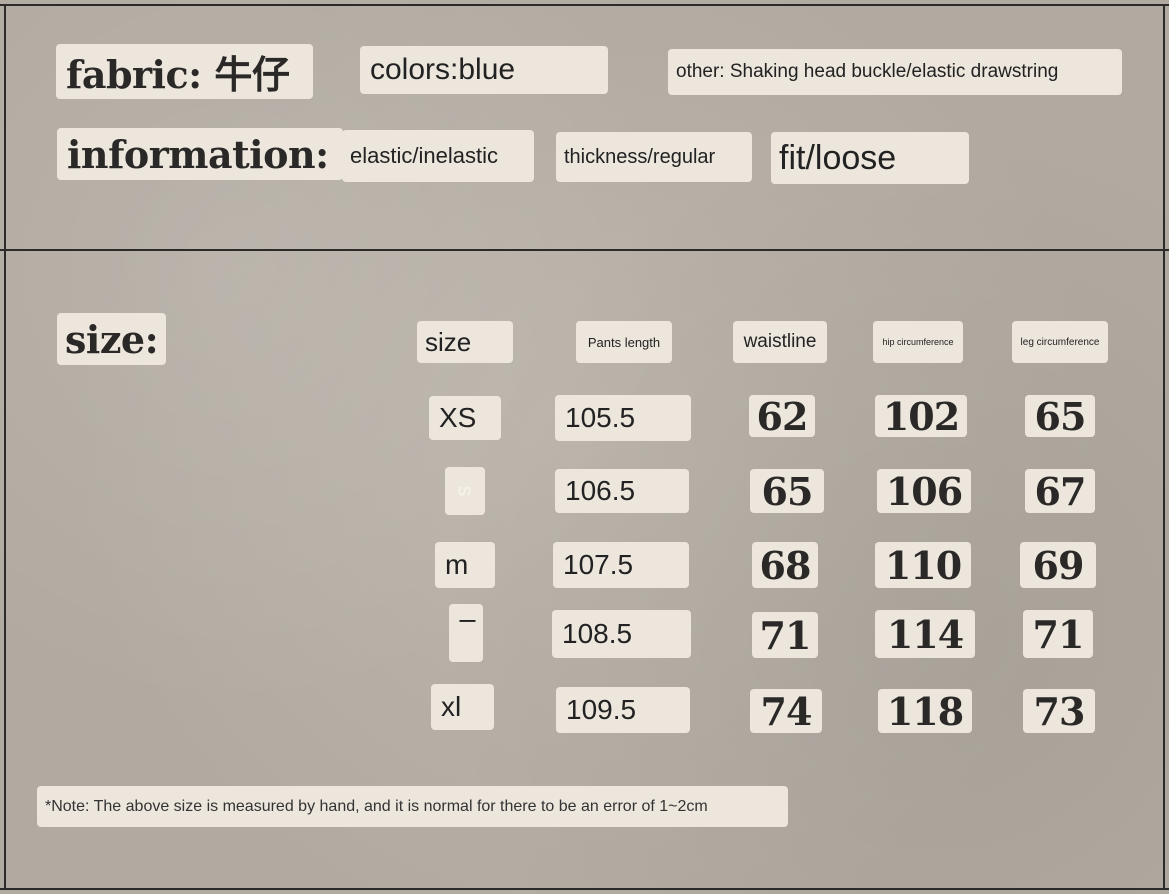  I want to click on size-s-waistline-cell: 65, so click(787, 491).